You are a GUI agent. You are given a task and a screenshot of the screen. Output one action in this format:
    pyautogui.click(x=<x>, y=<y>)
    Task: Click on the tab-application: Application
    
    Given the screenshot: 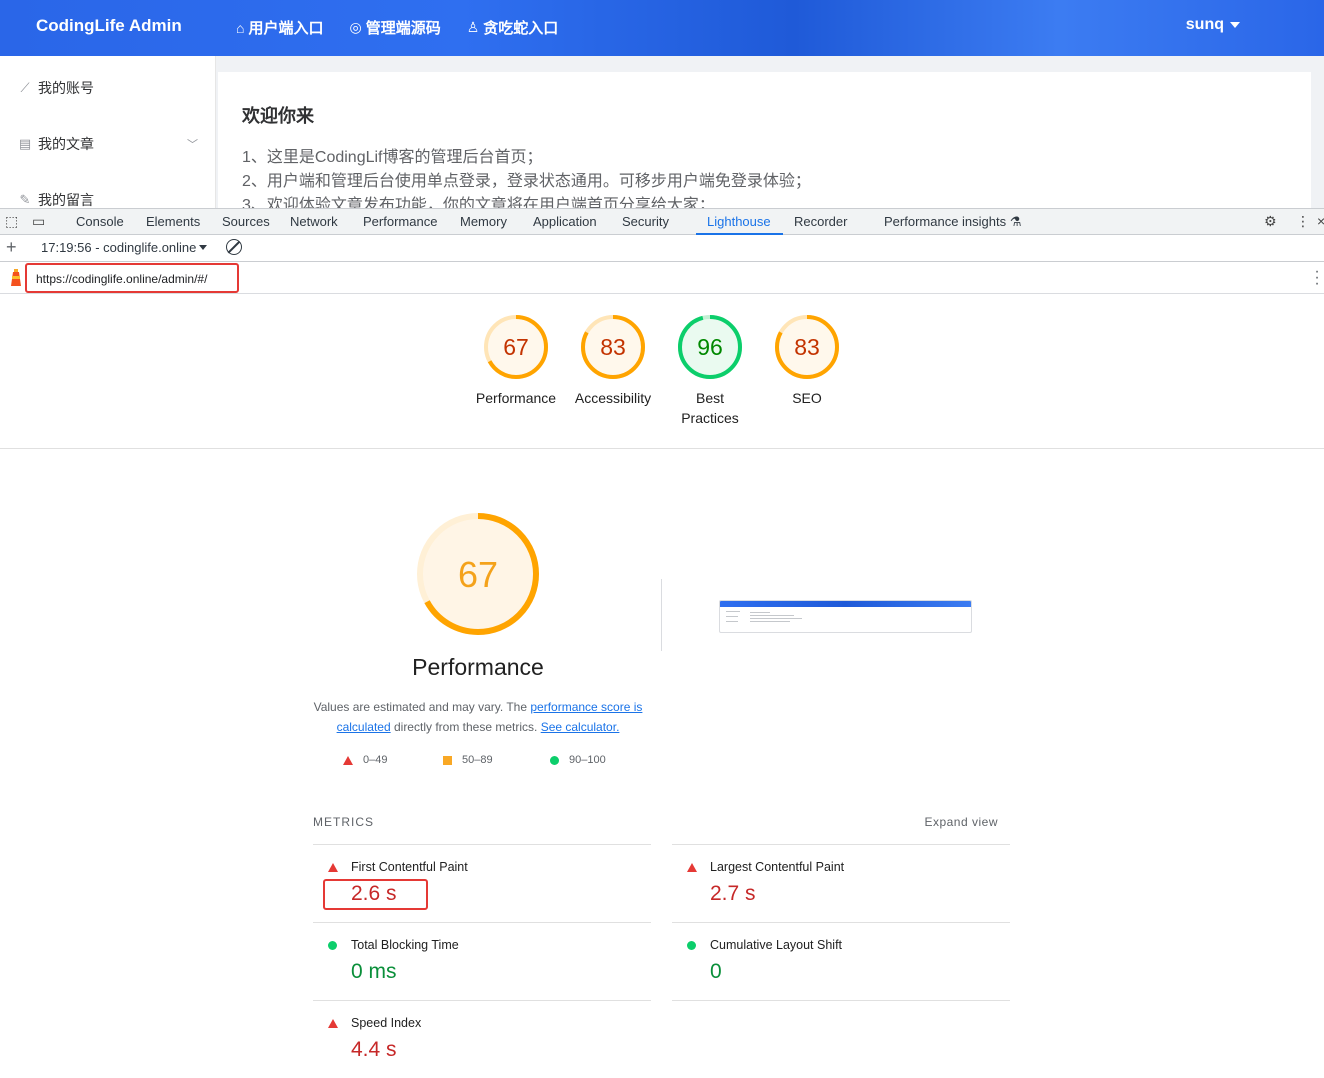 What is the action you would take?
    pyautogui.click(x=565, y=221)
    